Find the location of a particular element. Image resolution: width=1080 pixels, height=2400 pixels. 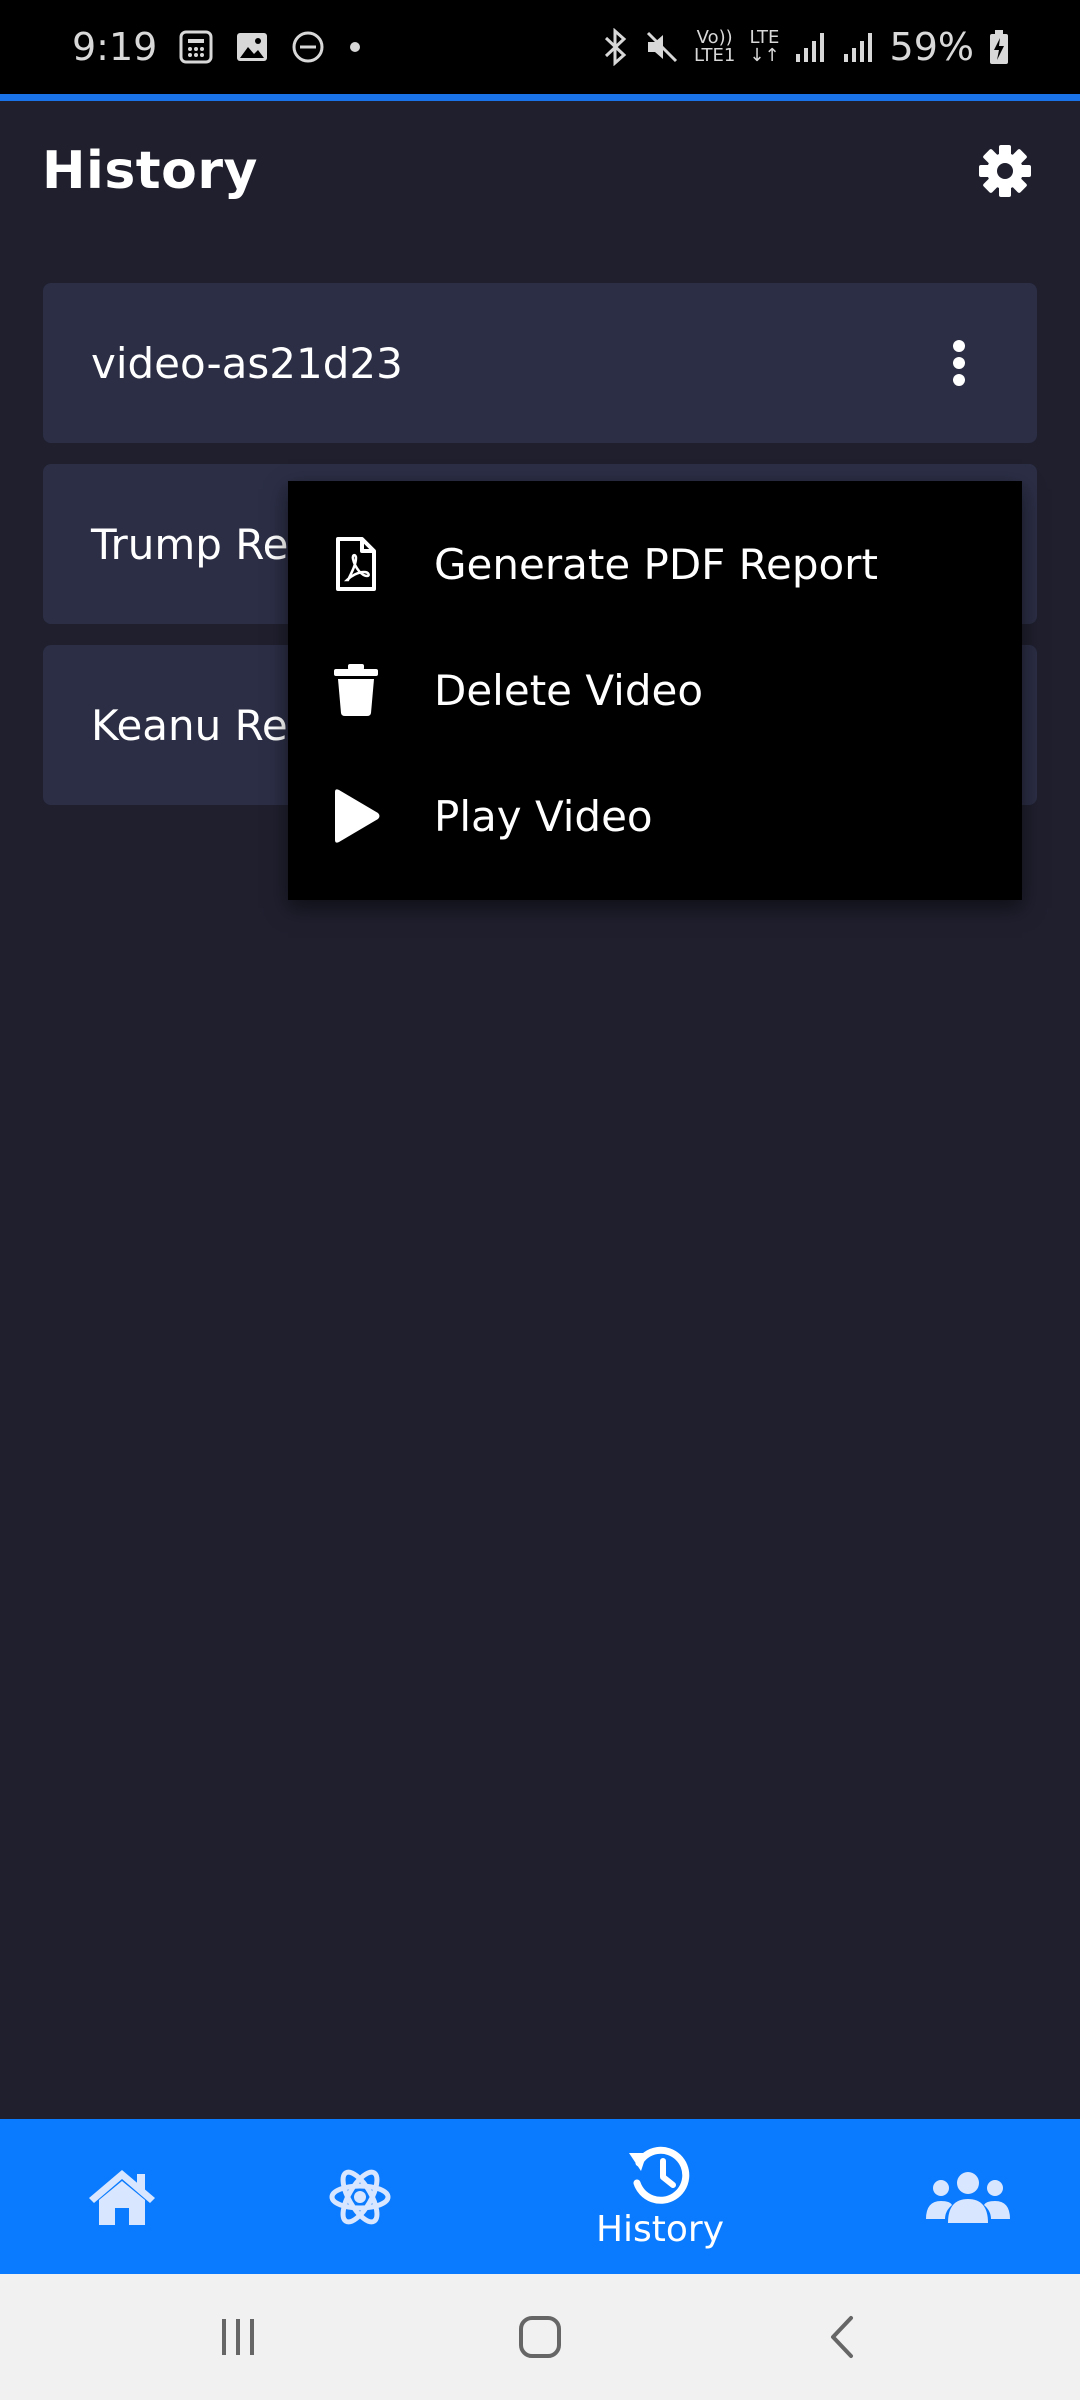

battery-percent: 59% is located at coordinates (931, 47).